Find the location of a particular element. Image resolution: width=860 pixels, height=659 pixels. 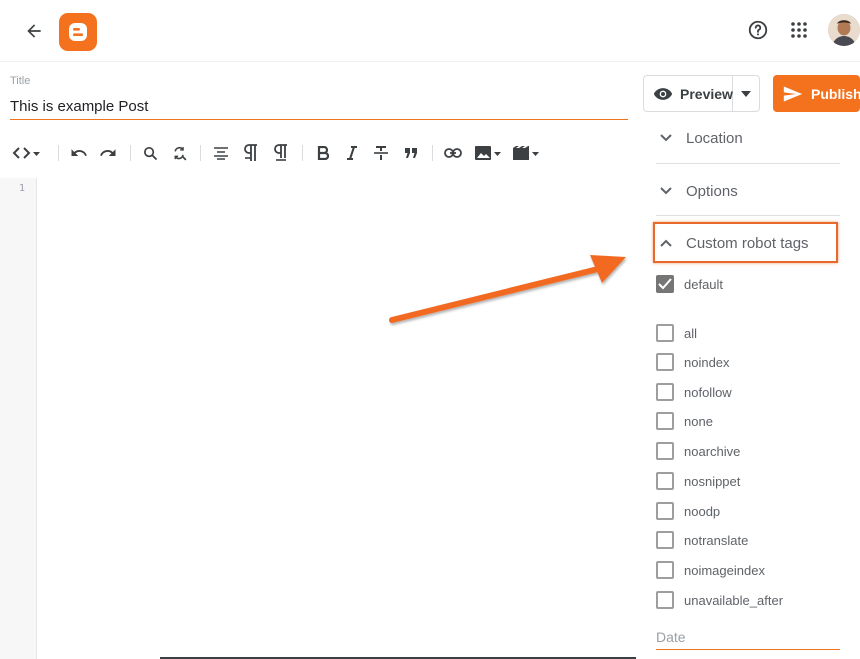

robot-tag-noimageindex: noimageindex is located at coordinates (710, 570).